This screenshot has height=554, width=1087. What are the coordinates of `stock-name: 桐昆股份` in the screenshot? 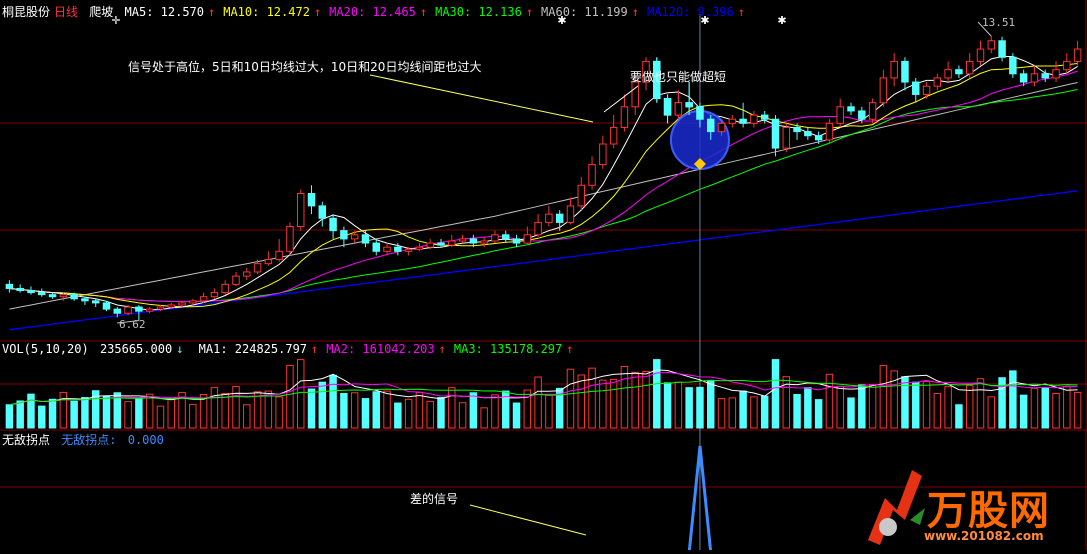 It's located at (26, 12).